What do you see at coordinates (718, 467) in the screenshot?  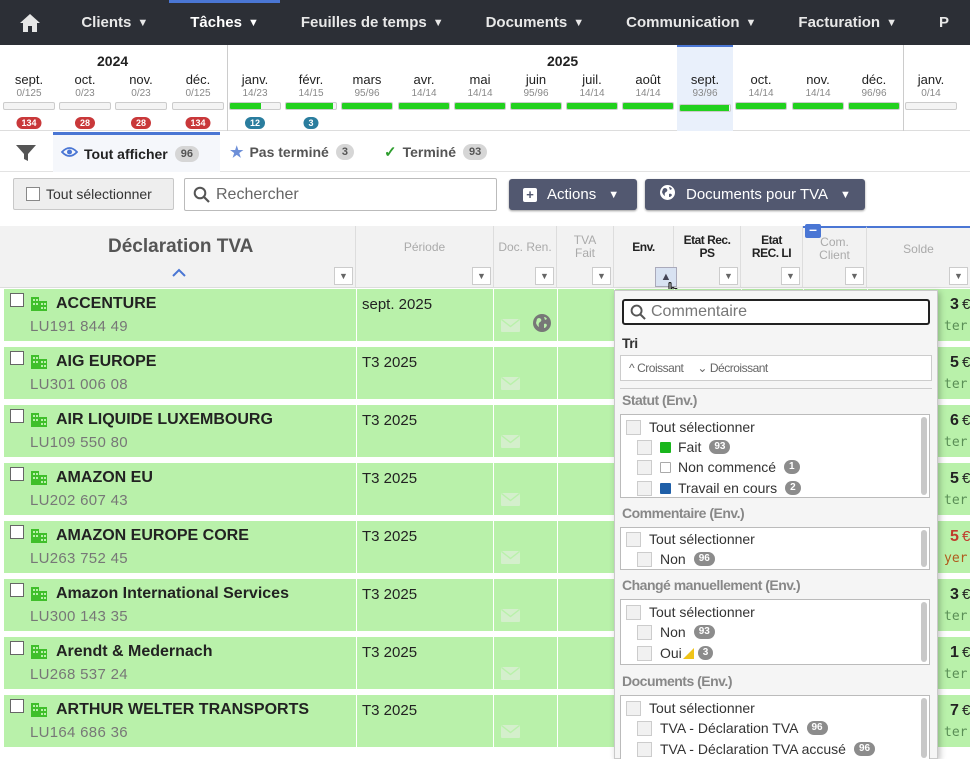 I see `statut-item-non-commence: Non commencé 1` at bounding box center [718, 467].